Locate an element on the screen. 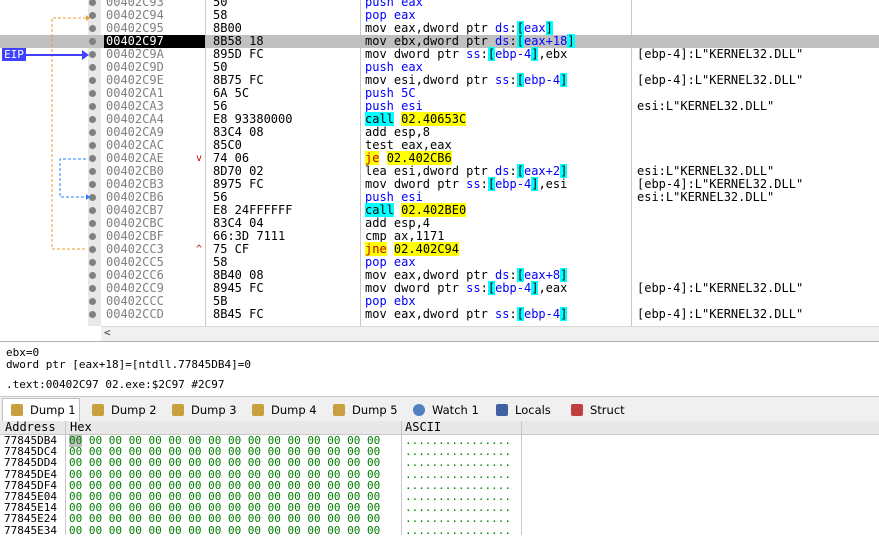 This screenshot has height=537, width=879. jump-down-icon: v is located at coordinates (199, 158).